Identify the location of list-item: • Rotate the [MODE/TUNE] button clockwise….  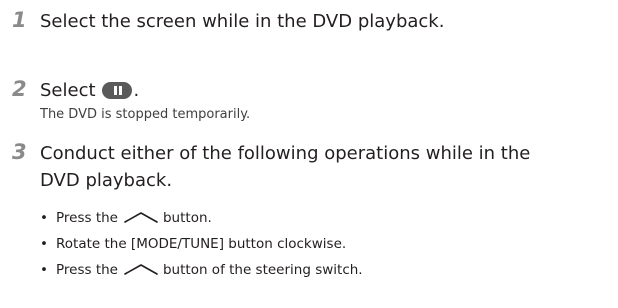
(201, 244).